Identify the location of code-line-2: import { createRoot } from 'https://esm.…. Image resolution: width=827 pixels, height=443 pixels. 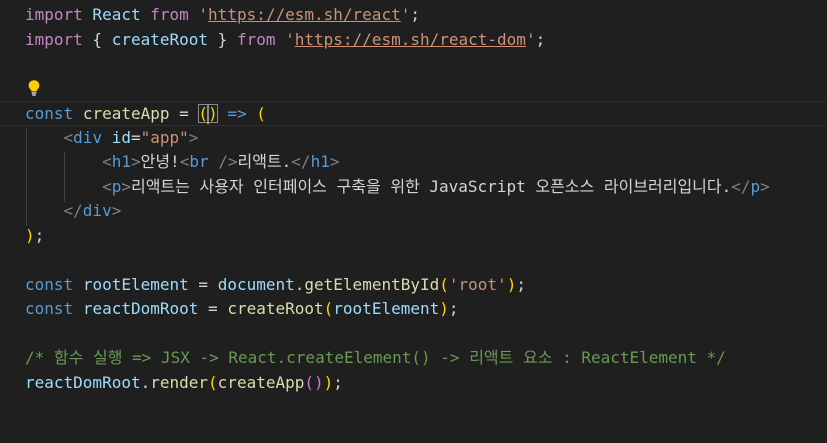
(413, 40).